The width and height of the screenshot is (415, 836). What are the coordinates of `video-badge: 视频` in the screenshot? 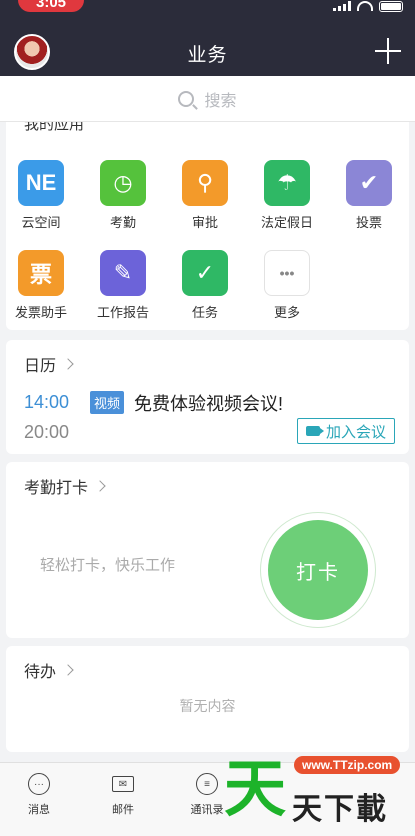 It's located at (107, 402).